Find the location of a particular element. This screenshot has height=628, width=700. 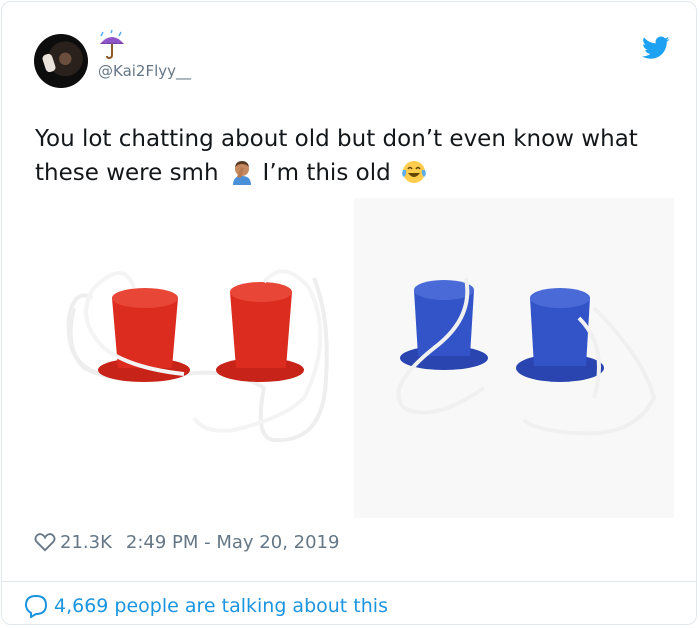

tweet-text-line-2: these were smh I’m this old is located at coordinates (355, 173).